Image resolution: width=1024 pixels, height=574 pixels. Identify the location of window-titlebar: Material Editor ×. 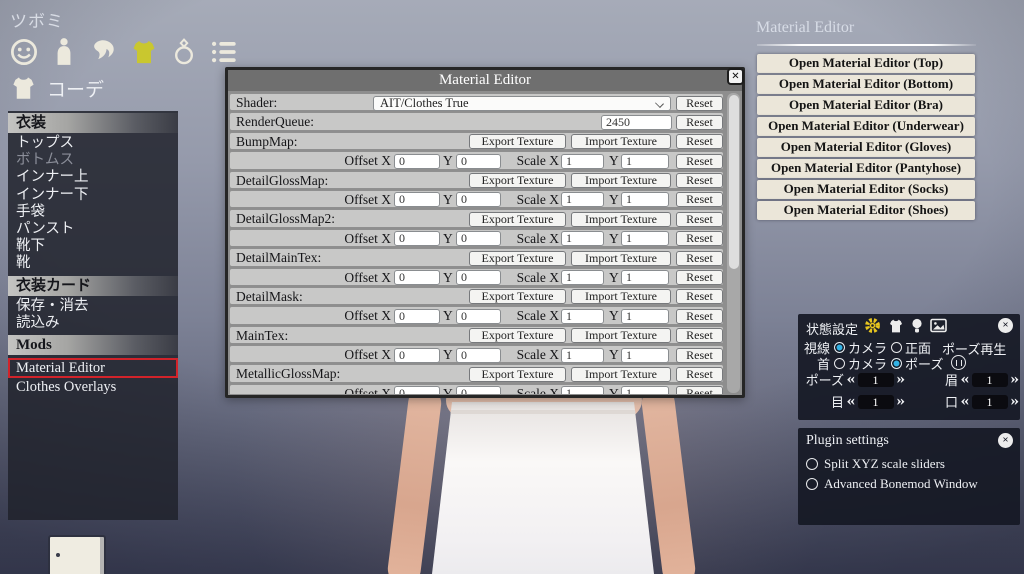
(486, 79).